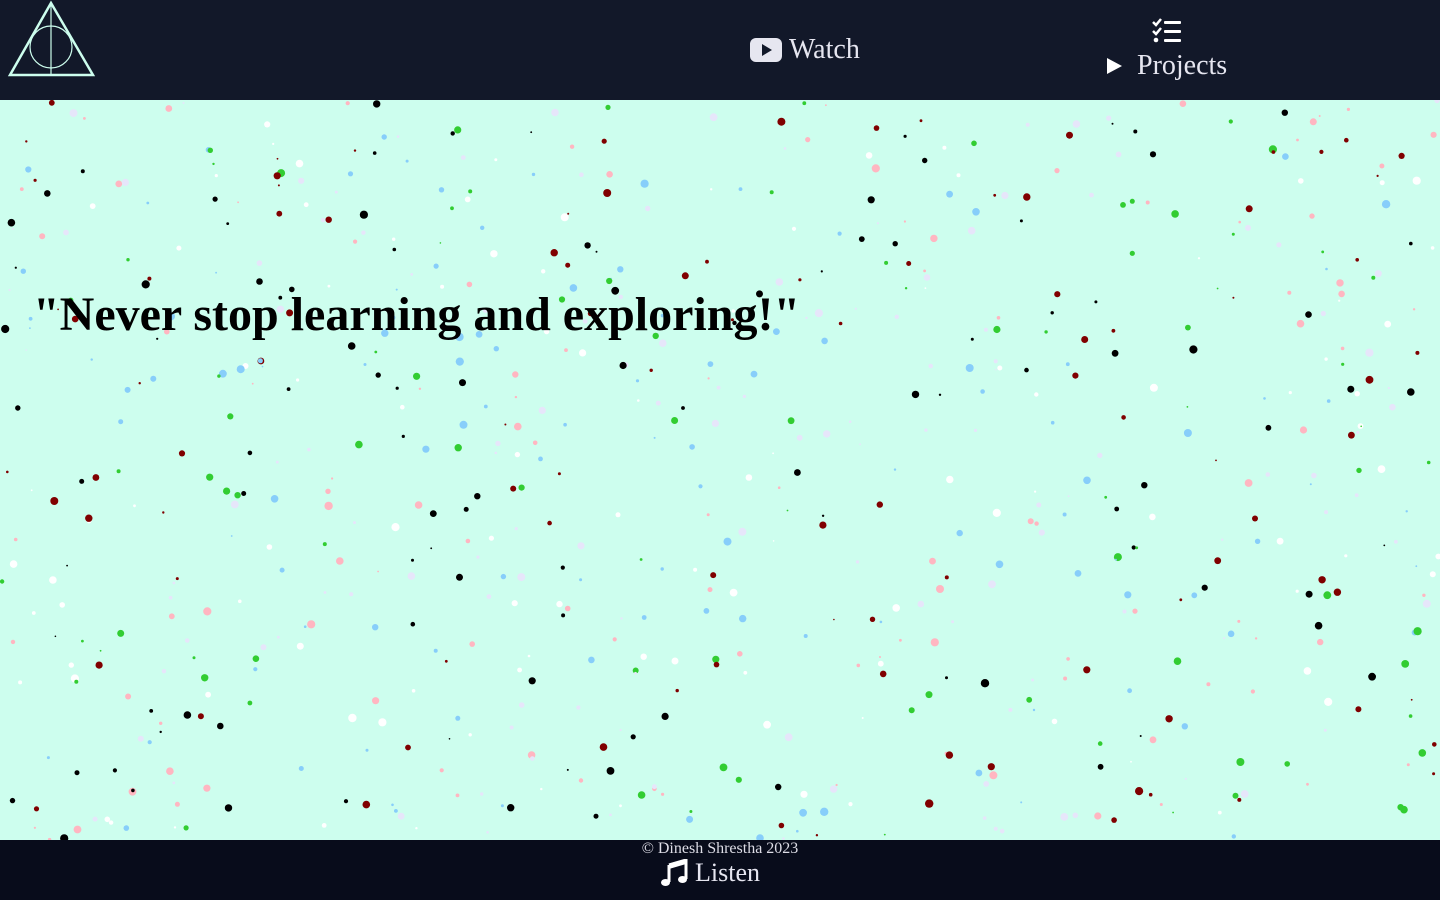  I want to click on projects-menu: Projects, so click(1174, 51).